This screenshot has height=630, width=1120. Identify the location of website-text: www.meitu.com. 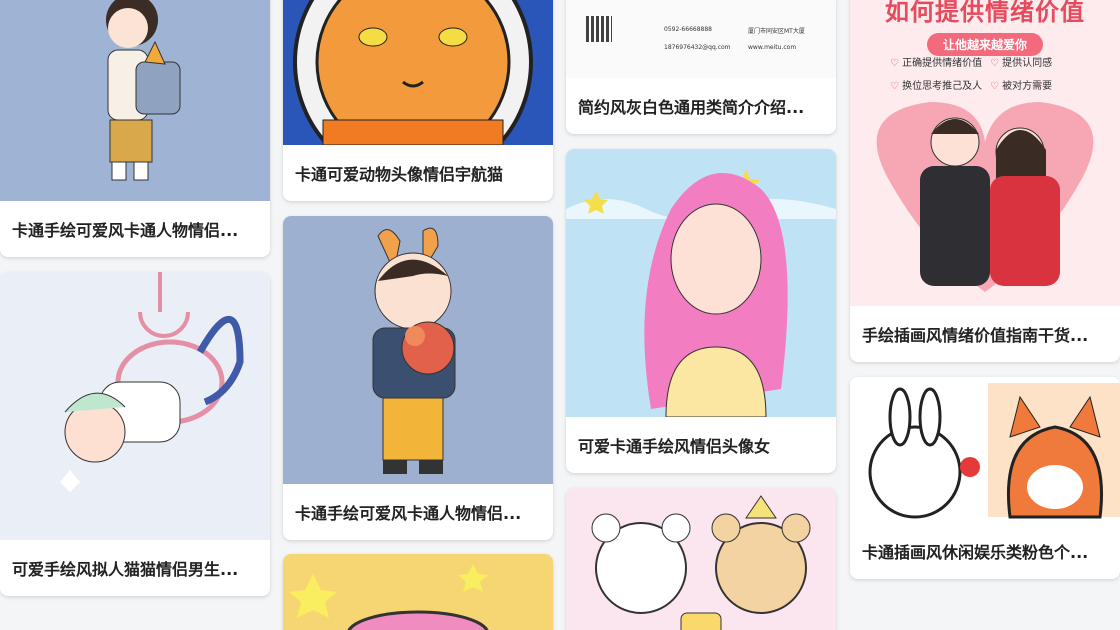
(772, 47).